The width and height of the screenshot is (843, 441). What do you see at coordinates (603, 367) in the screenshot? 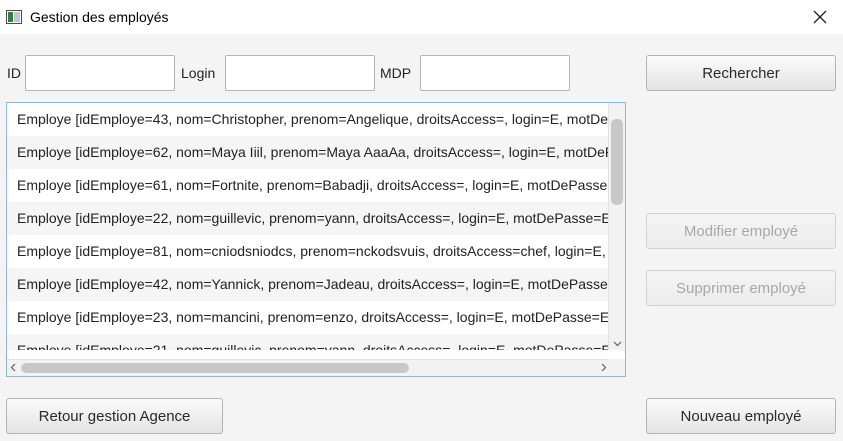
I see `scroll-right-icon` at bounding box center [603, 367].